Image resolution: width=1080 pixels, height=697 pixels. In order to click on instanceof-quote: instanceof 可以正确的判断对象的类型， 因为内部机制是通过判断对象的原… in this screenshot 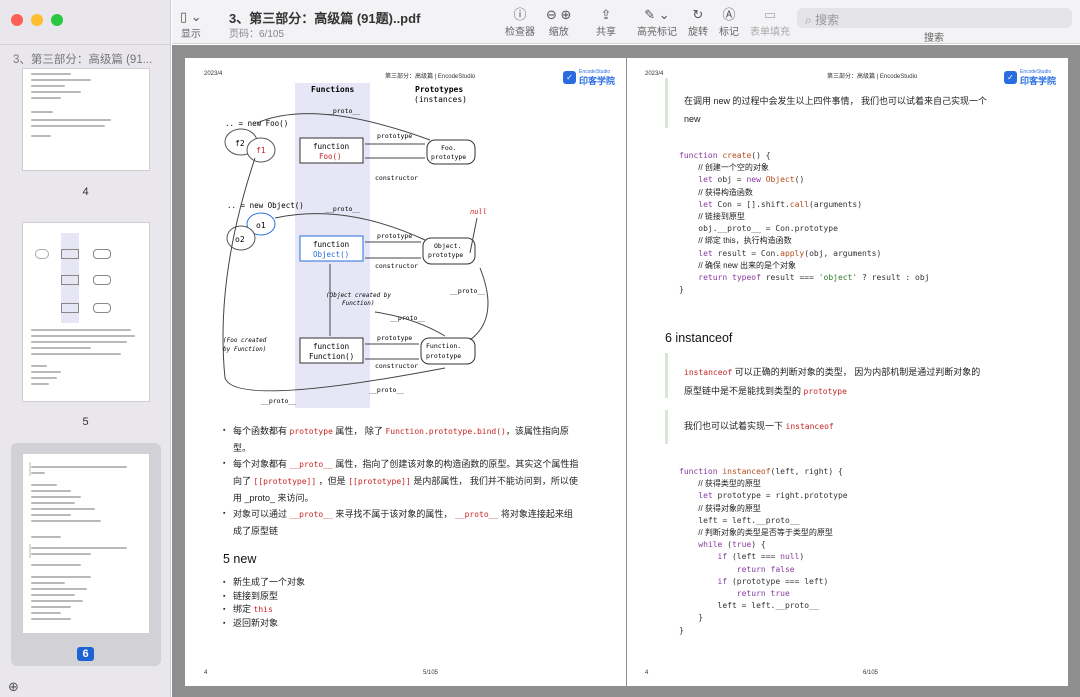, I will do `click(845, 375)`.